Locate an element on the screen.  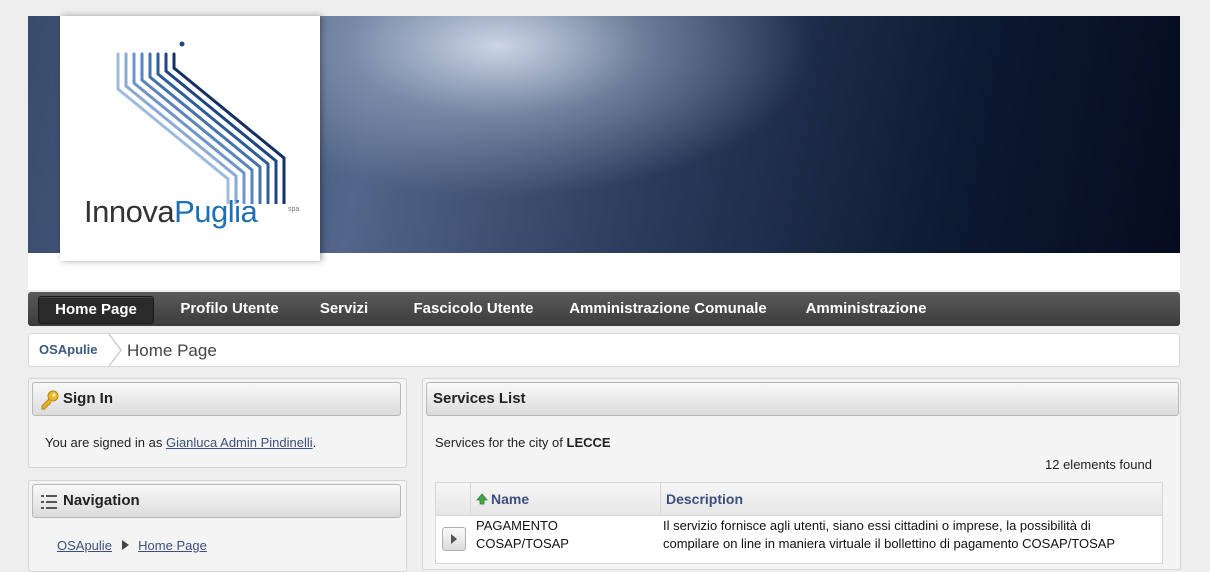
logo-suffix: spa is located at coordinates (294, 209).